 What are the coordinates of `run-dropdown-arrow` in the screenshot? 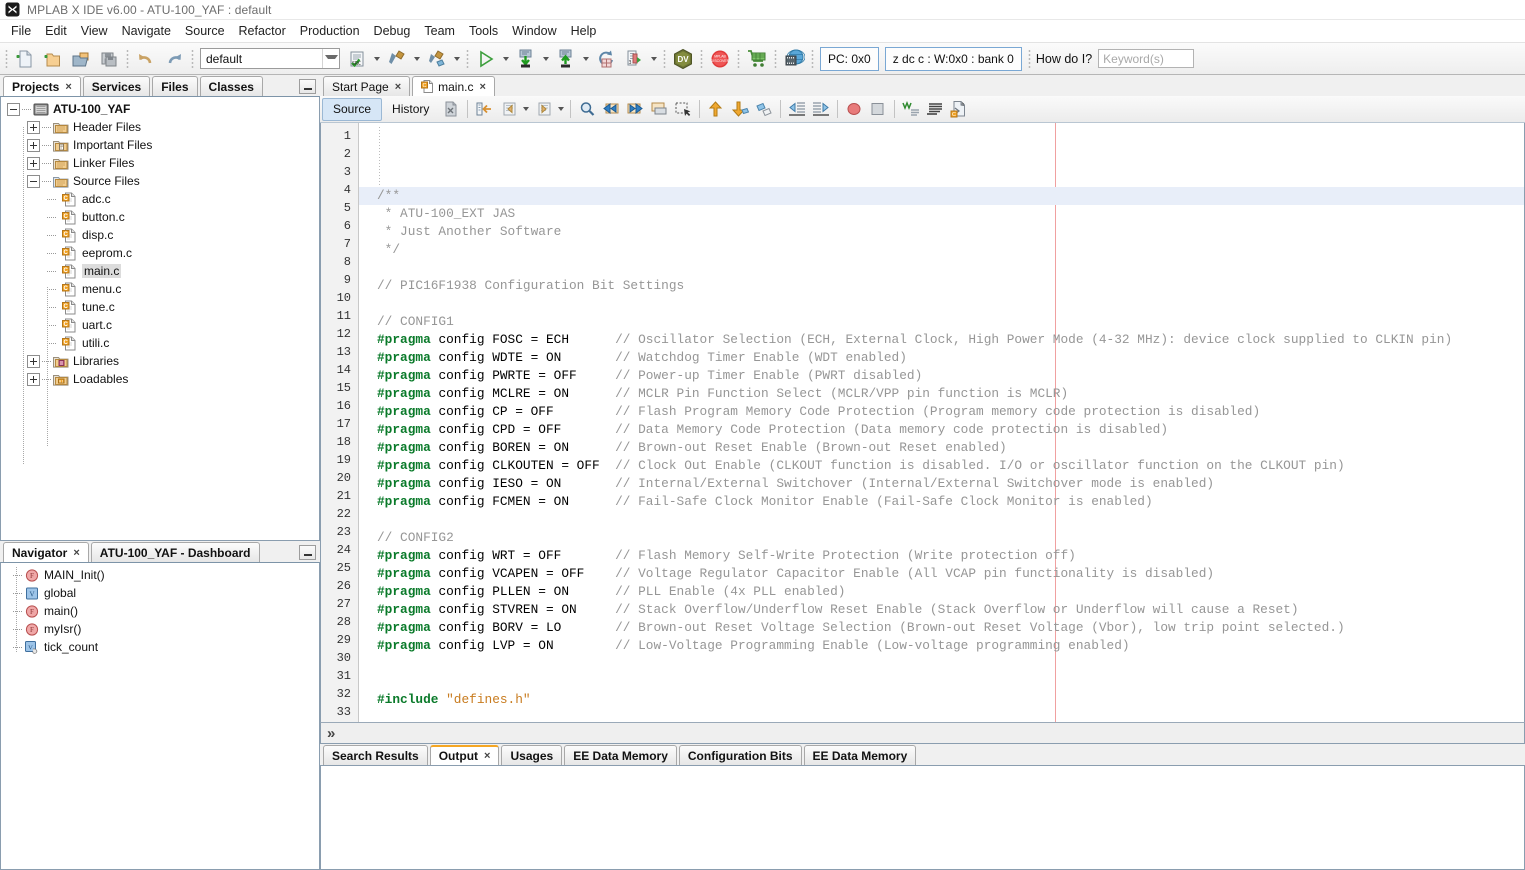 It's located at (506, 59).